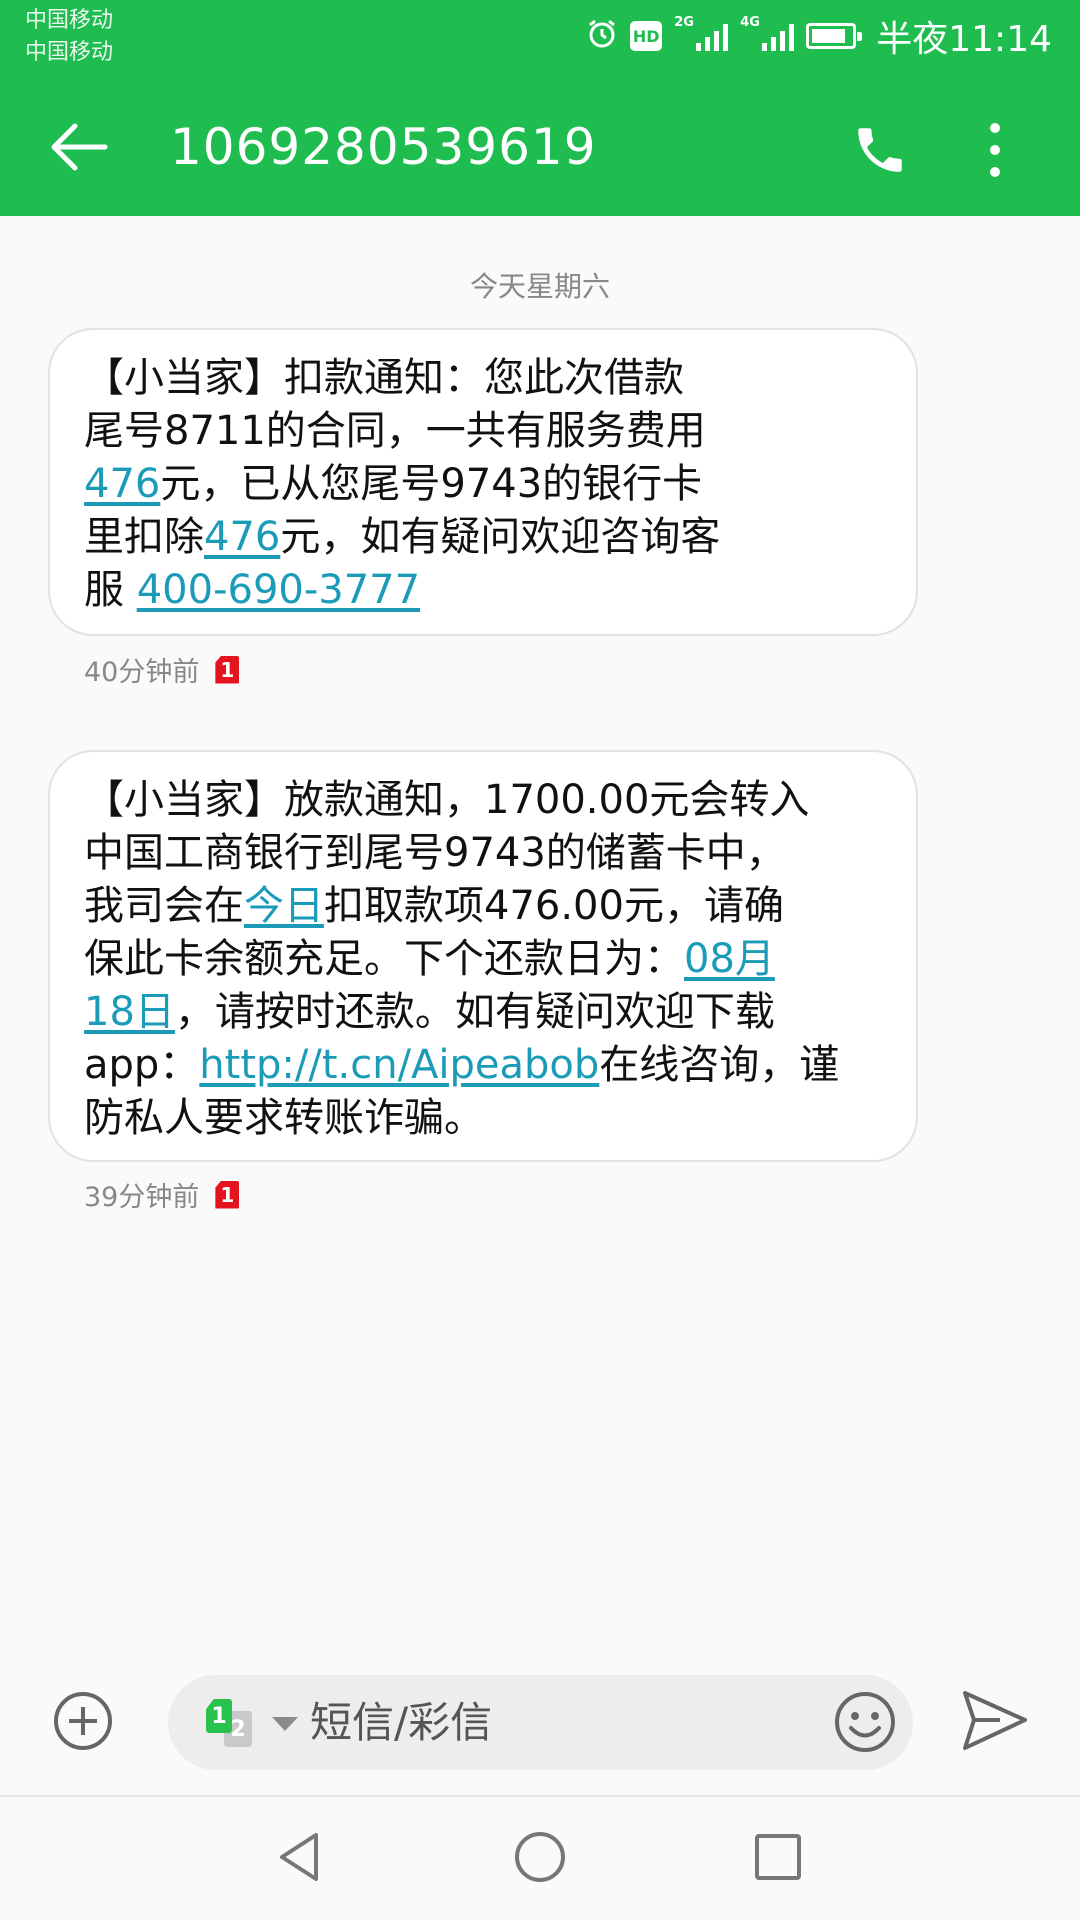 The width and height of the screenshot is (1080, 1920). Describe the element at coordinates (284, 1118) in the screenshot. I see `message-text: 防私人要求转账诈骗。` at that location.